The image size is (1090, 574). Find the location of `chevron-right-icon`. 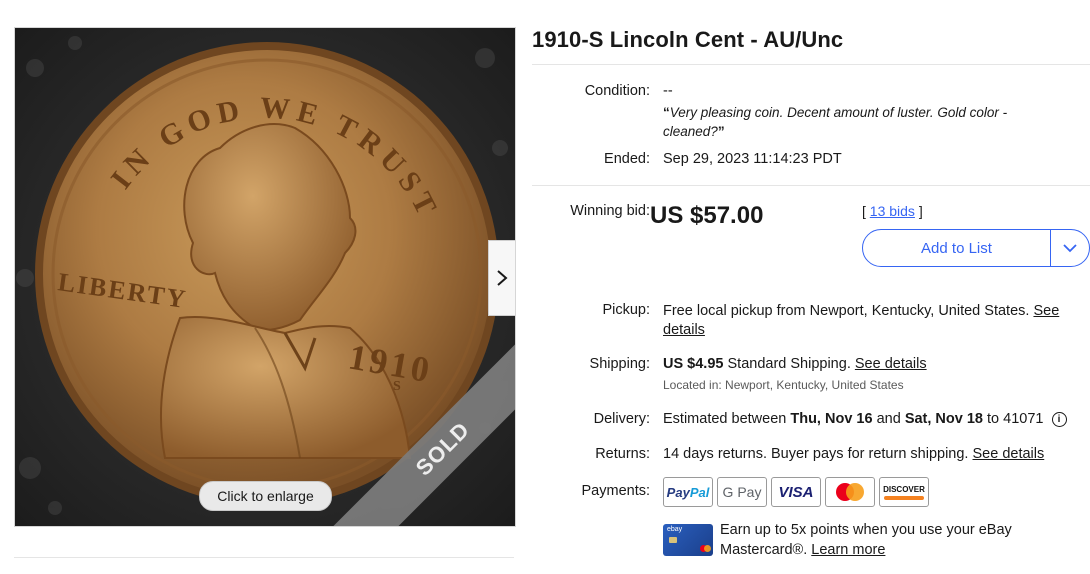

chevron-right-icon is located at coordinates (502, 278).